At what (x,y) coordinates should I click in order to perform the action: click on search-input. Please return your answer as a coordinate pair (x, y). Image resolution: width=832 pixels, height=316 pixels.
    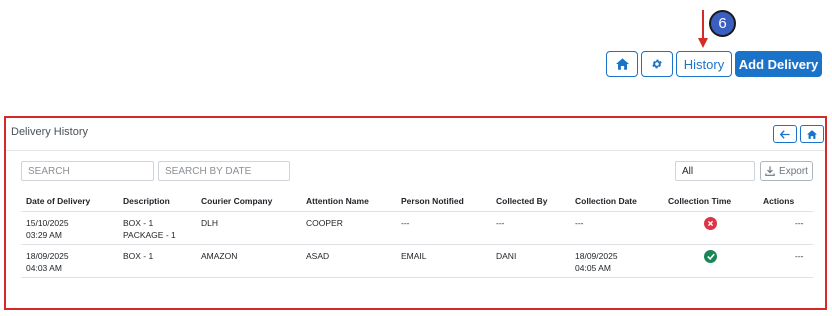
    Looking at the image, I should click on (87, 171).